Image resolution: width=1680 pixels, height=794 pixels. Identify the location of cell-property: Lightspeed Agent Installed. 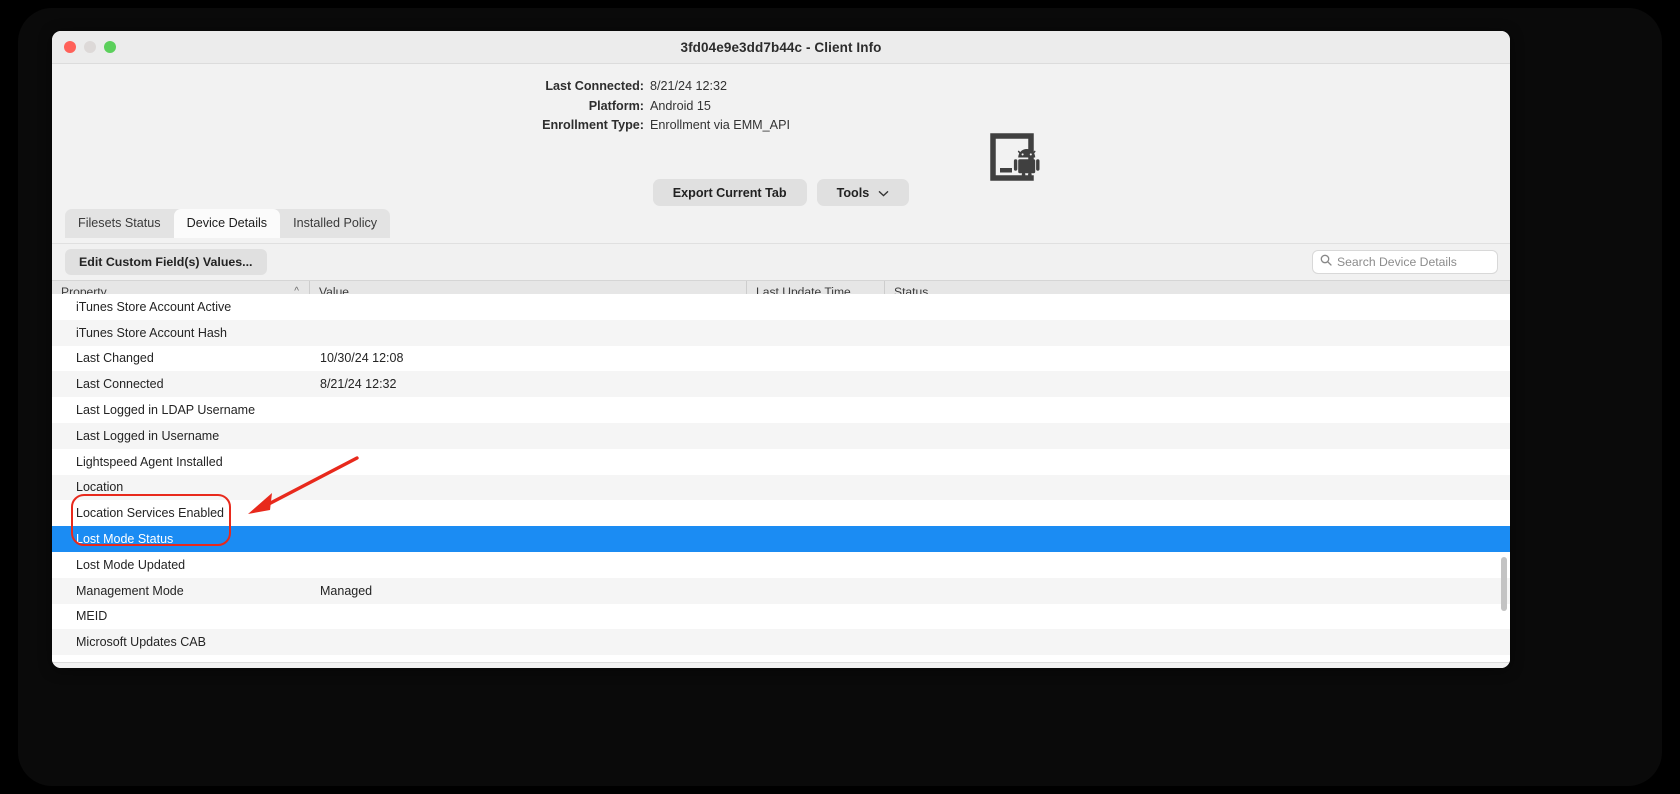
(149, 461).